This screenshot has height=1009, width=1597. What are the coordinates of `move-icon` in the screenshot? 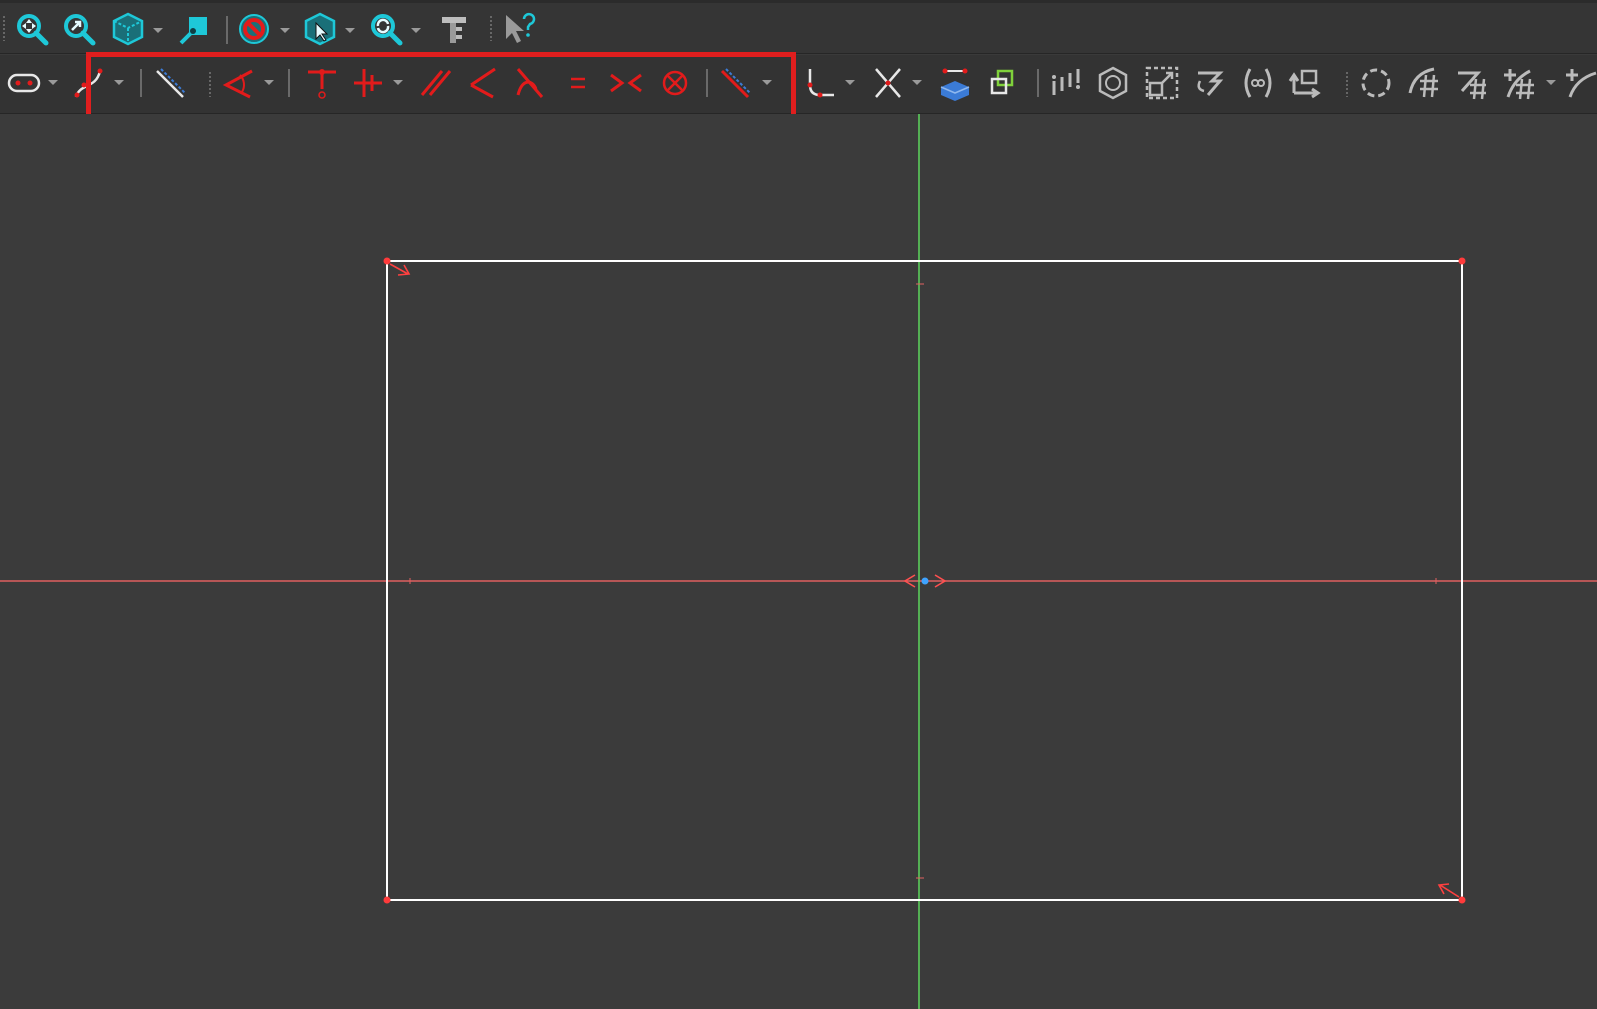 It's located at (1376, 83).